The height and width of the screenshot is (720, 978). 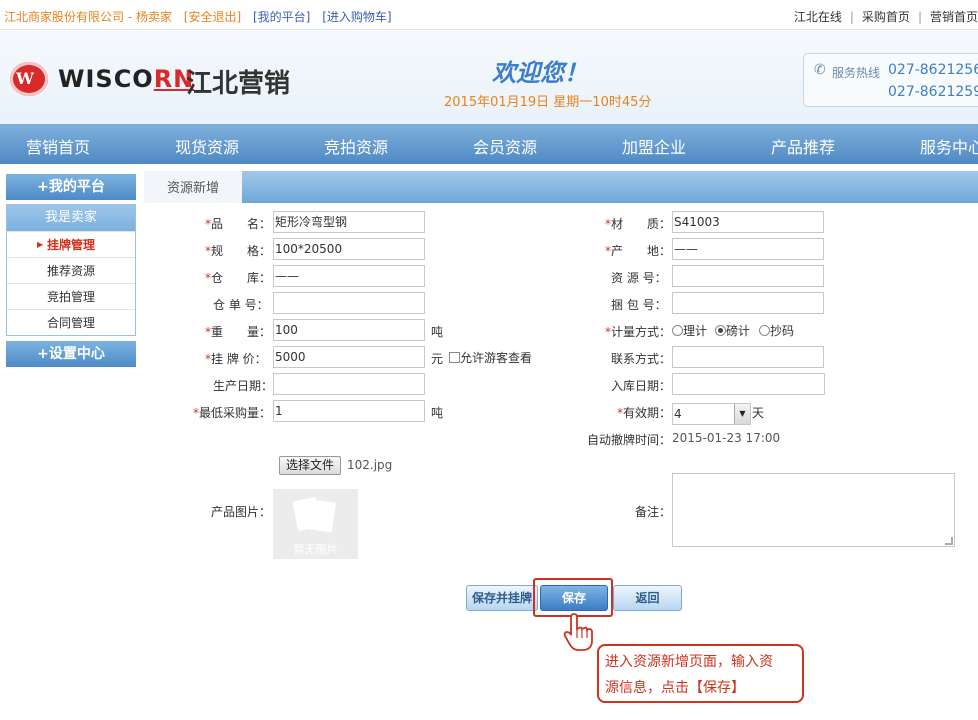 I want to click on callout-line-1: 进入资源新增页面，输入资, so click(x=689, y=662).